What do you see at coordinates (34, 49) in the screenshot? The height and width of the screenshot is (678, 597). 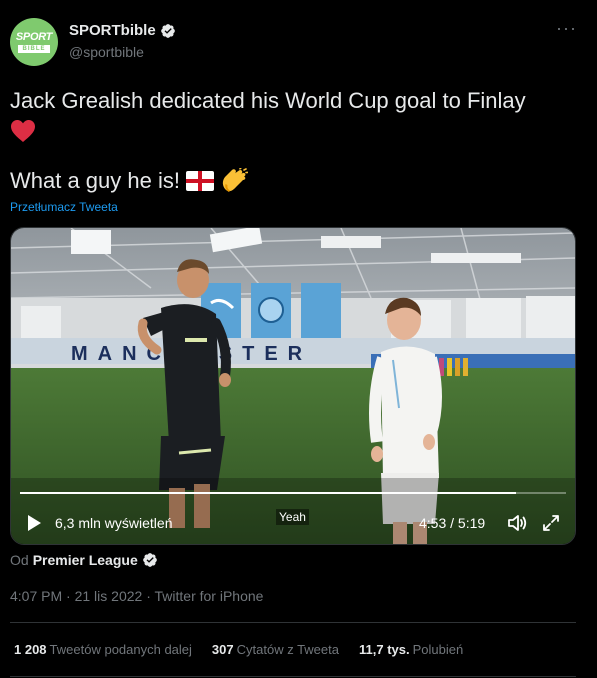 I see `avatar-logo-subtext: BIBLE` at bounding box center [34, 49].